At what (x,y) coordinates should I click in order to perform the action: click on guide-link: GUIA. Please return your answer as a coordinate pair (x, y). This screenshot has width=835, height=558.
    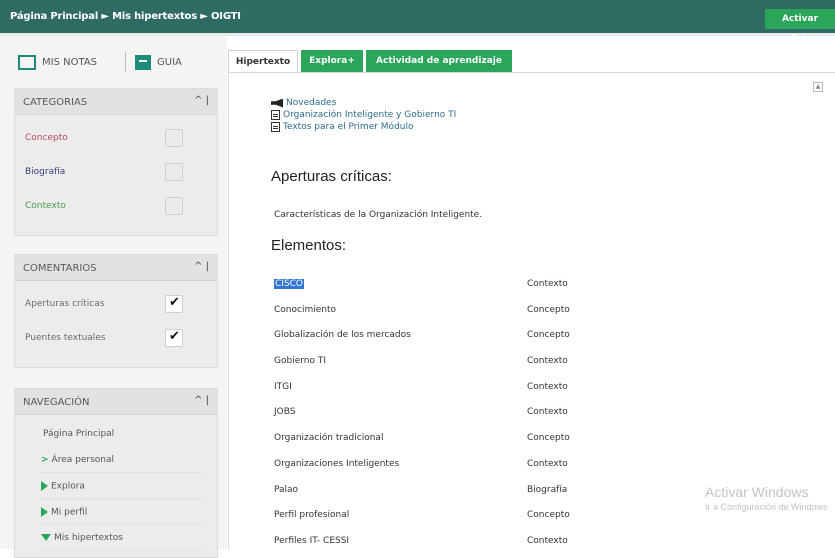
    Looking at the image, I should click on (158, 62).